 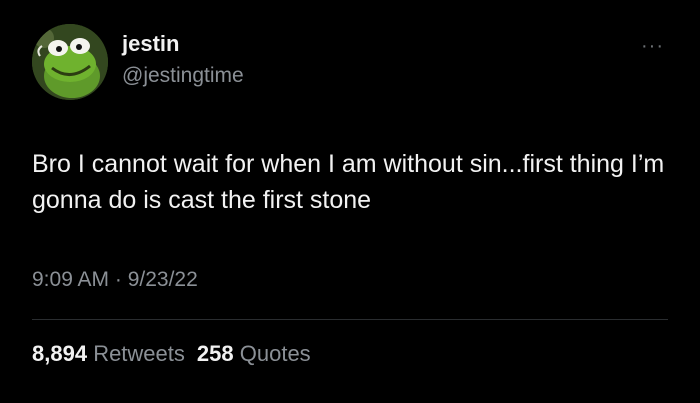 I want to click on avatar, so click(x=70, y=62).